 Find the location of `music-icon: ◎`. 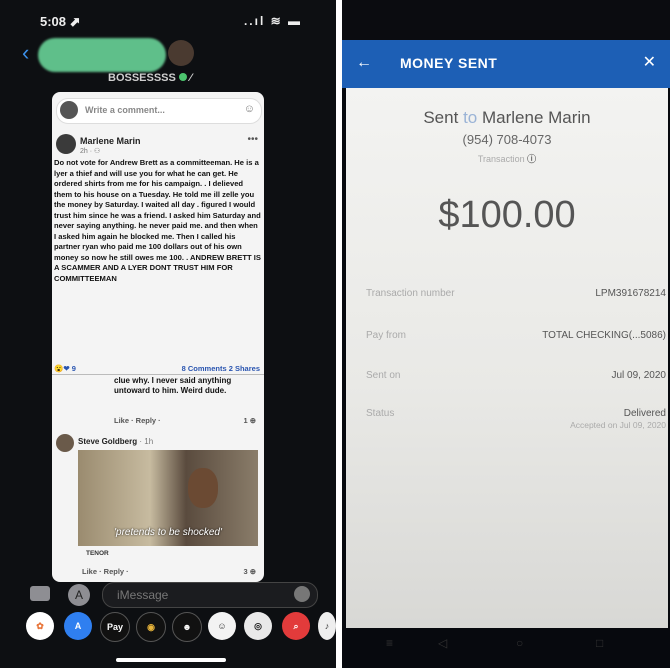

music-icon: ◎ is located at coordinates (258, 626).